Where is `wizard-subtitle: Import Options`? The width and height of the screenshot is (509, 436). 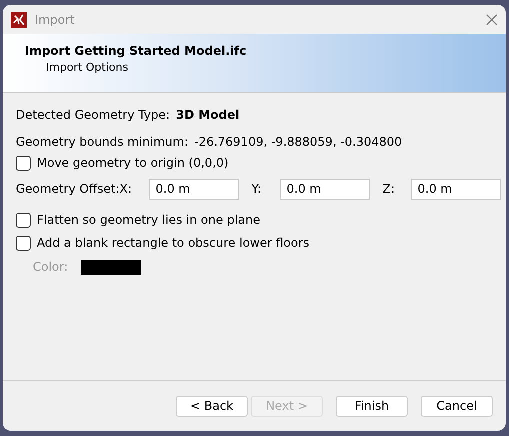 wizard-subtitle: Import Options is located at coordinates (87, 67).